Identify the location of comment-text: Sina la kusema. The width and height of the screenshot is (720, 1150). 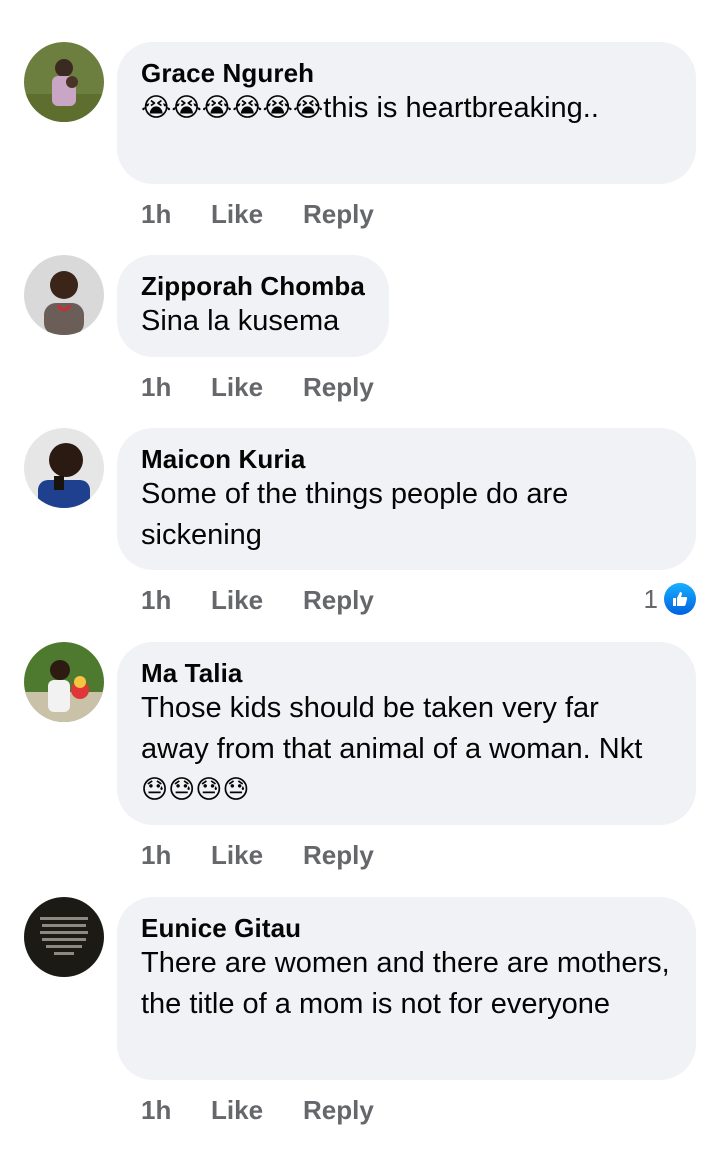
(240, 321).